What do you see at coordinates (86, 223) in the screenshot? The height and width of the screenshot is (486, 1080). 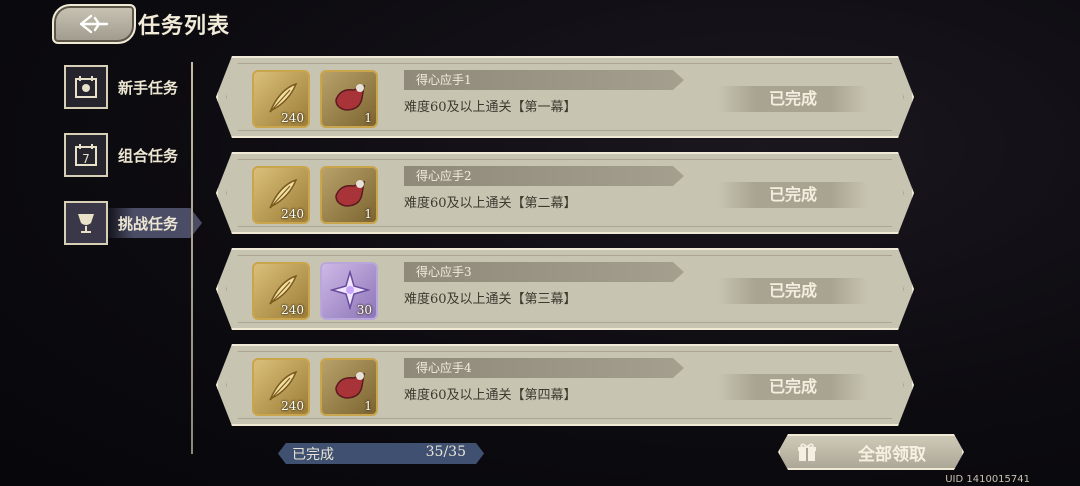 I see `trophy-cup-icon` at bounding box center [86, 223].